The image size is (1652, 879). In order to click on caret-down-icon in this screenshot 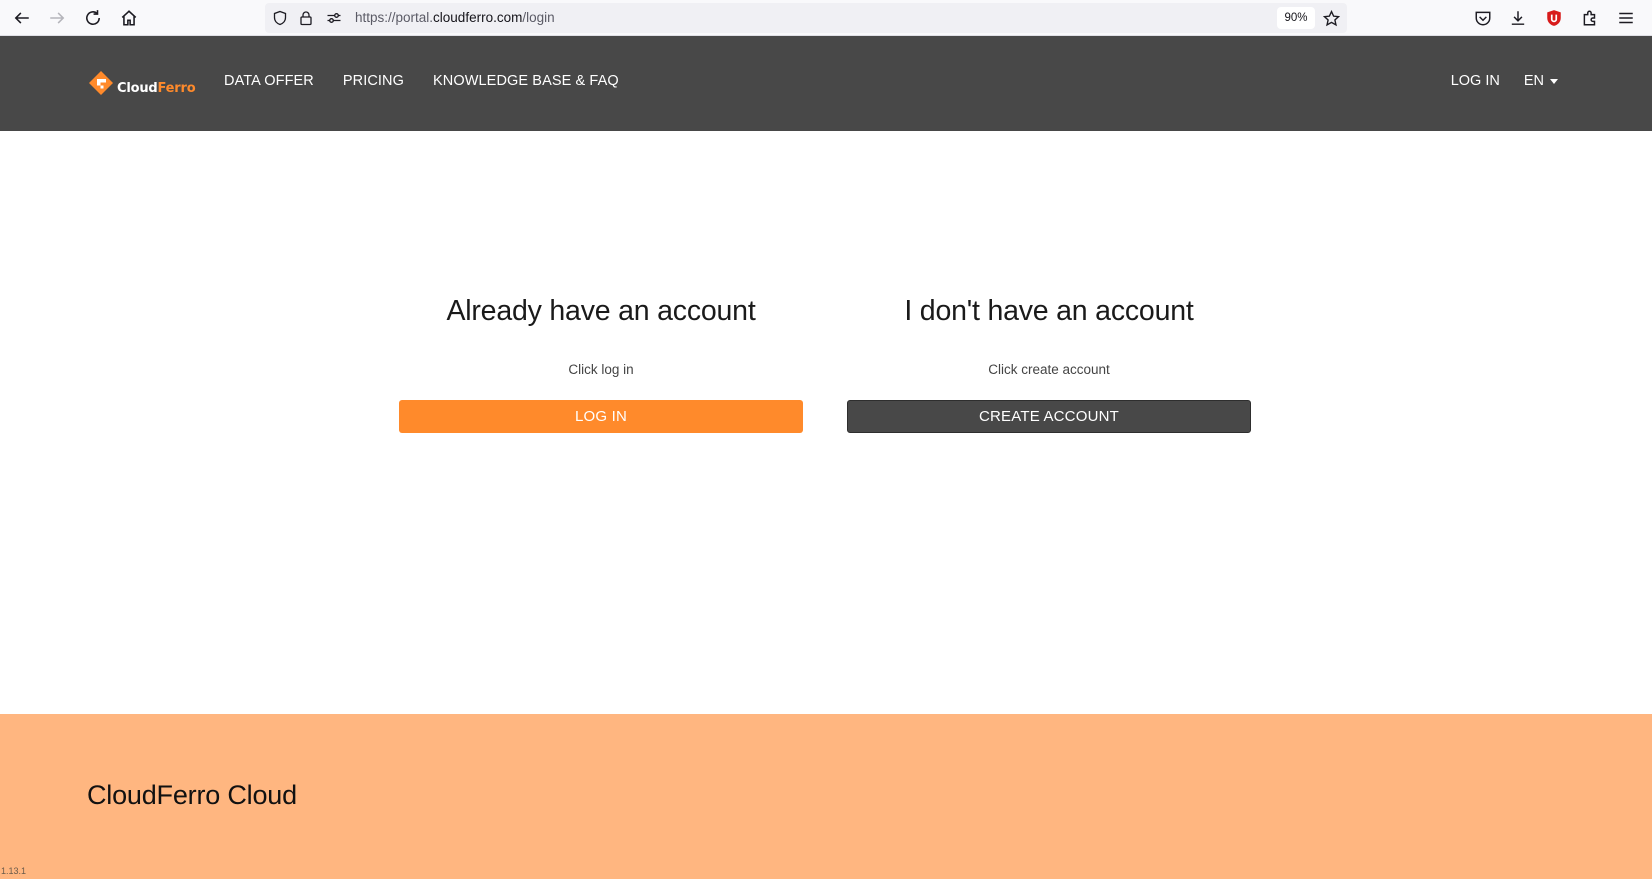, I will do `click(1554, 81)`.